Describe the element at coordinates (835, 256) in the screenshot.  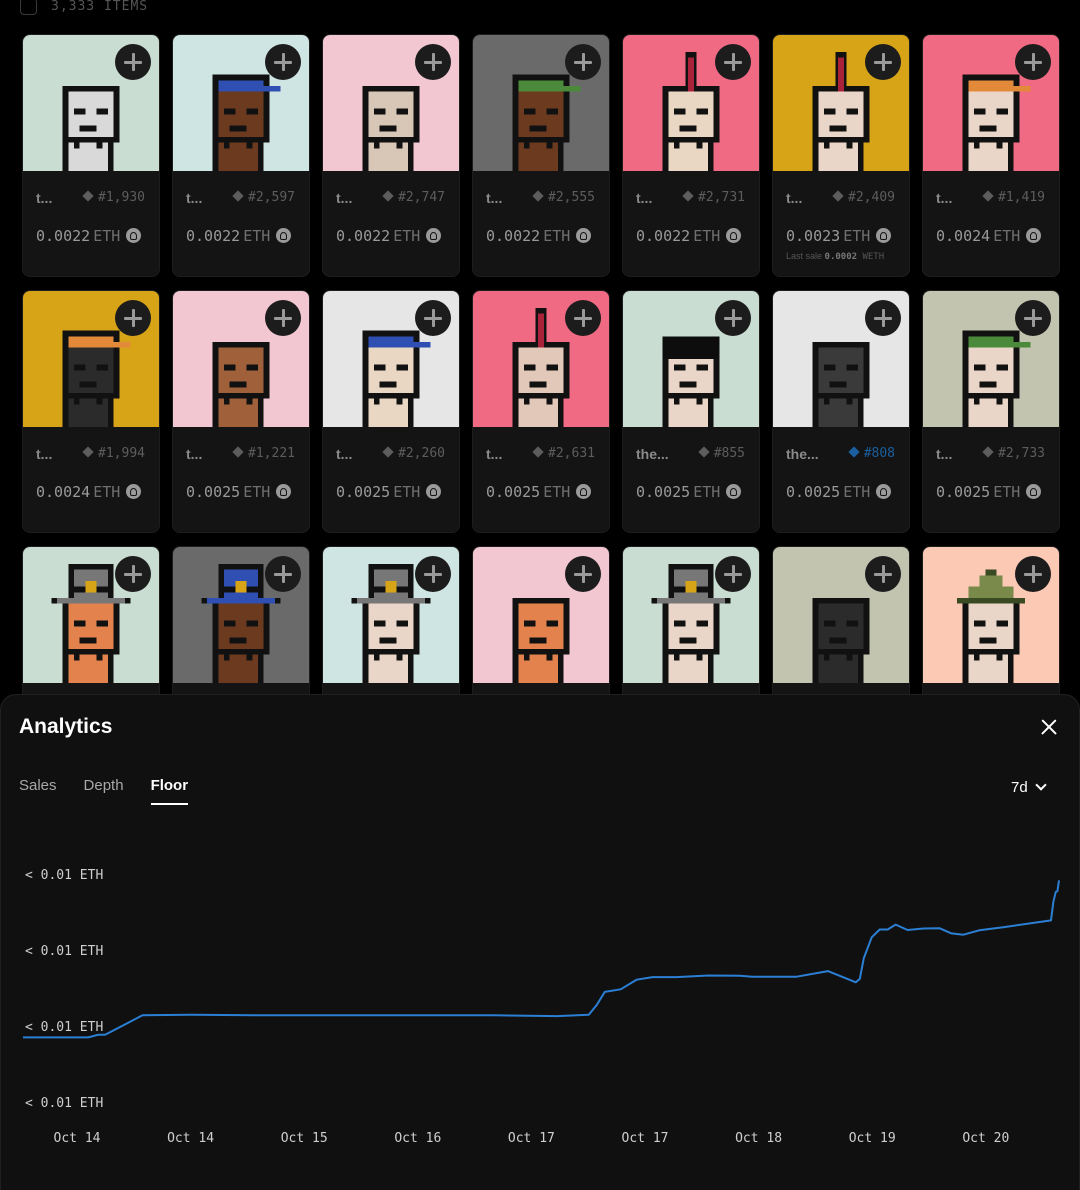
I see `last-sale: Last sale 0.0002 WETH` at that location.